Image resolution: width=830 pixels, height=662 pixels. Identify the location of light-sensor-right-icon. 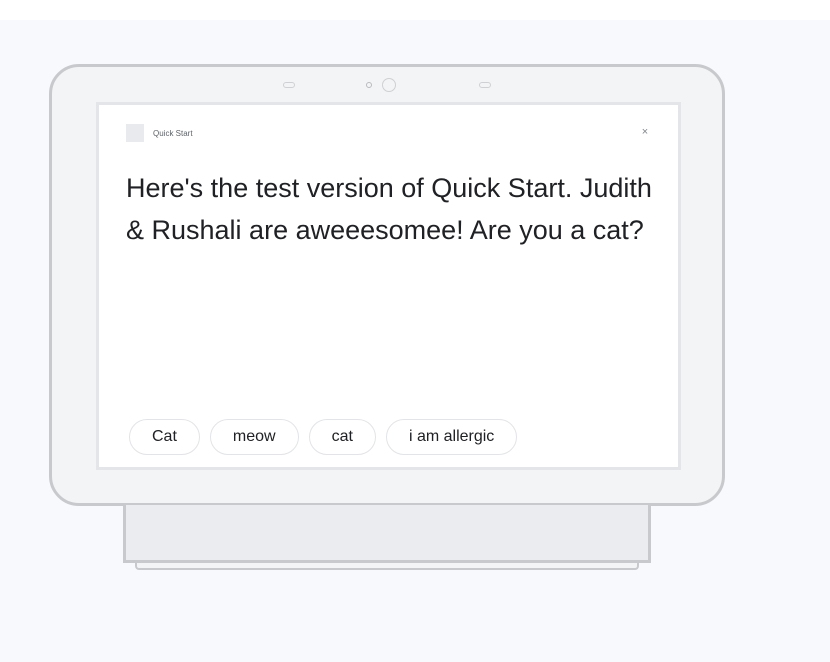
(485, 85).